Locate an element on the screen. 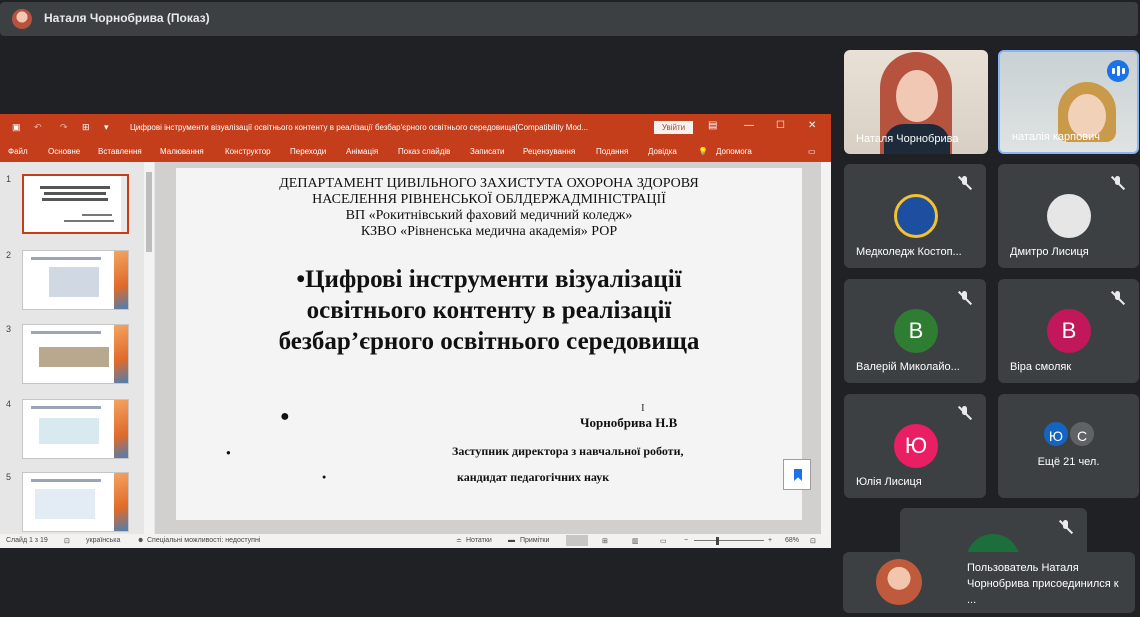 The image size is (1140, 617). customize-qat-icon: ▾ is located at coordinates (106, 127).